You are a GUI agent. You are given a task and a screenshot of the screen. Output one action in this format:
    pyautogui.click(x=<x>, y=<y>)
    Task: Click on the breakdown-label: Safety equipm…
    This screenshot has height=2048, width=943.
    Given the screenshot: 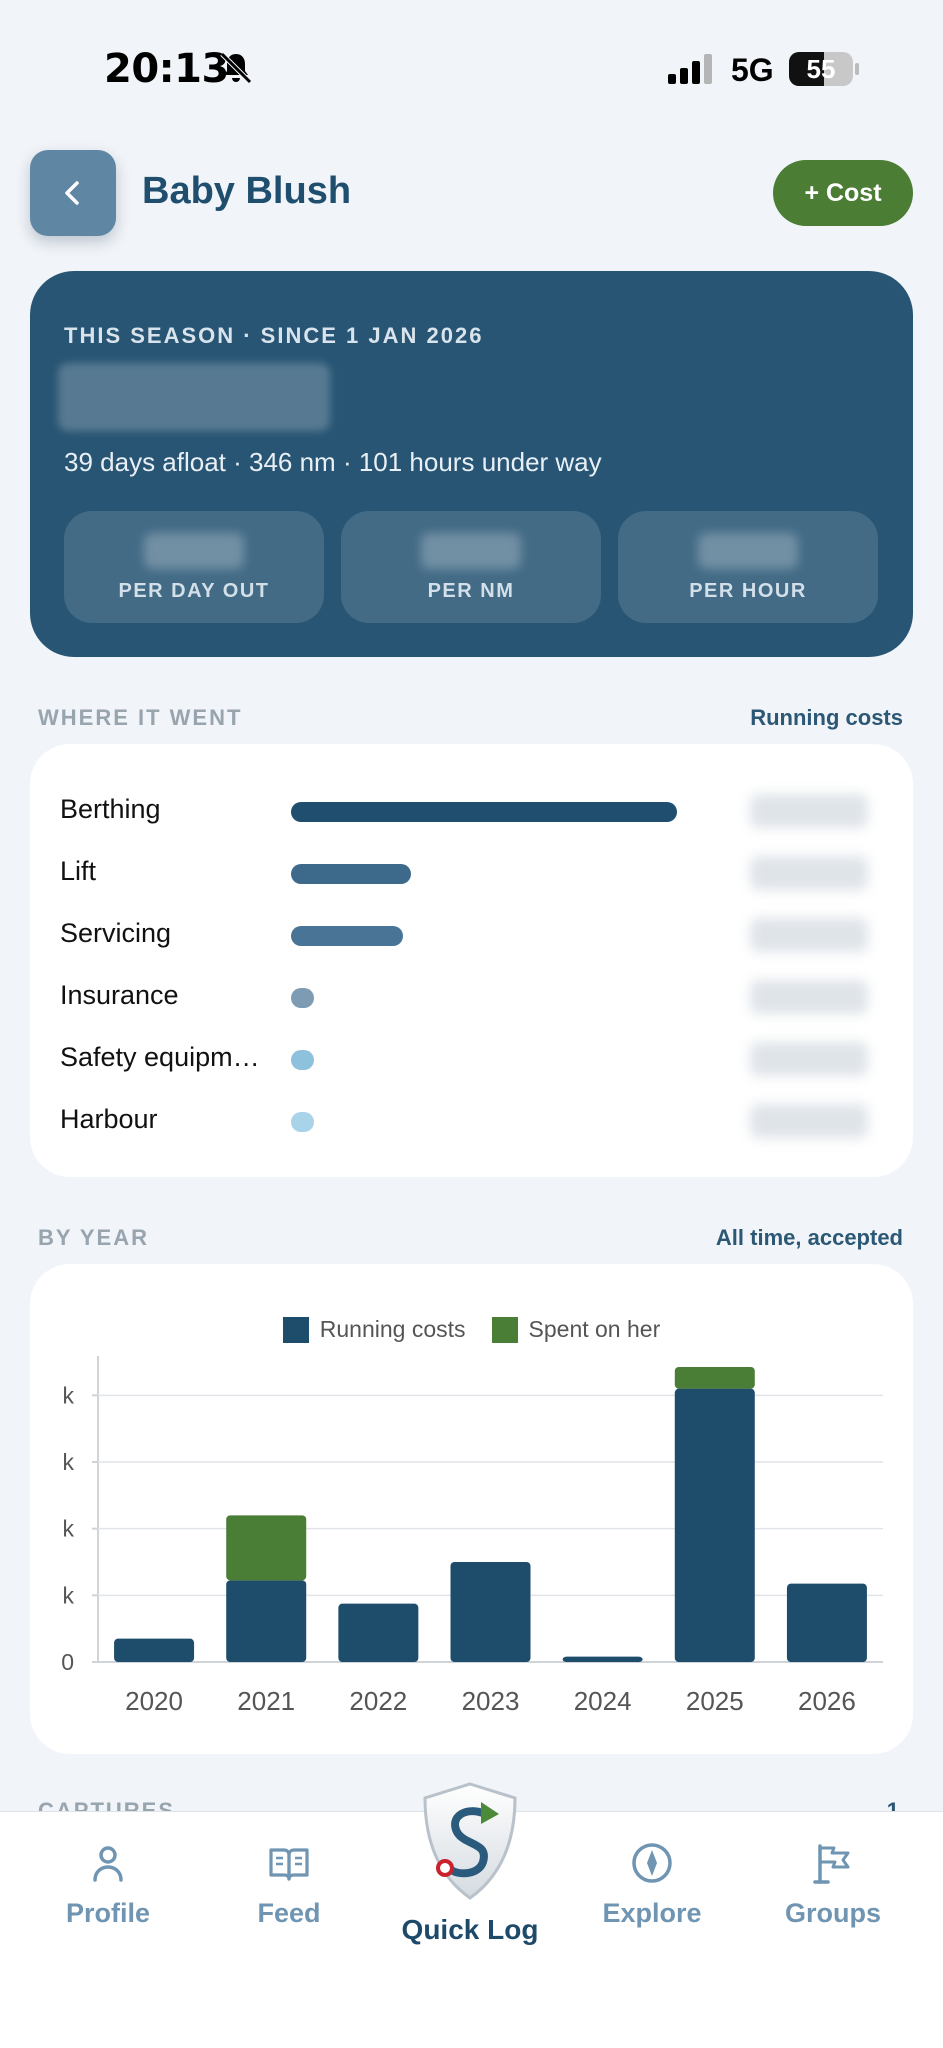 What is the action you would take?
    pyautogui.click(x=160, y=1057)
    